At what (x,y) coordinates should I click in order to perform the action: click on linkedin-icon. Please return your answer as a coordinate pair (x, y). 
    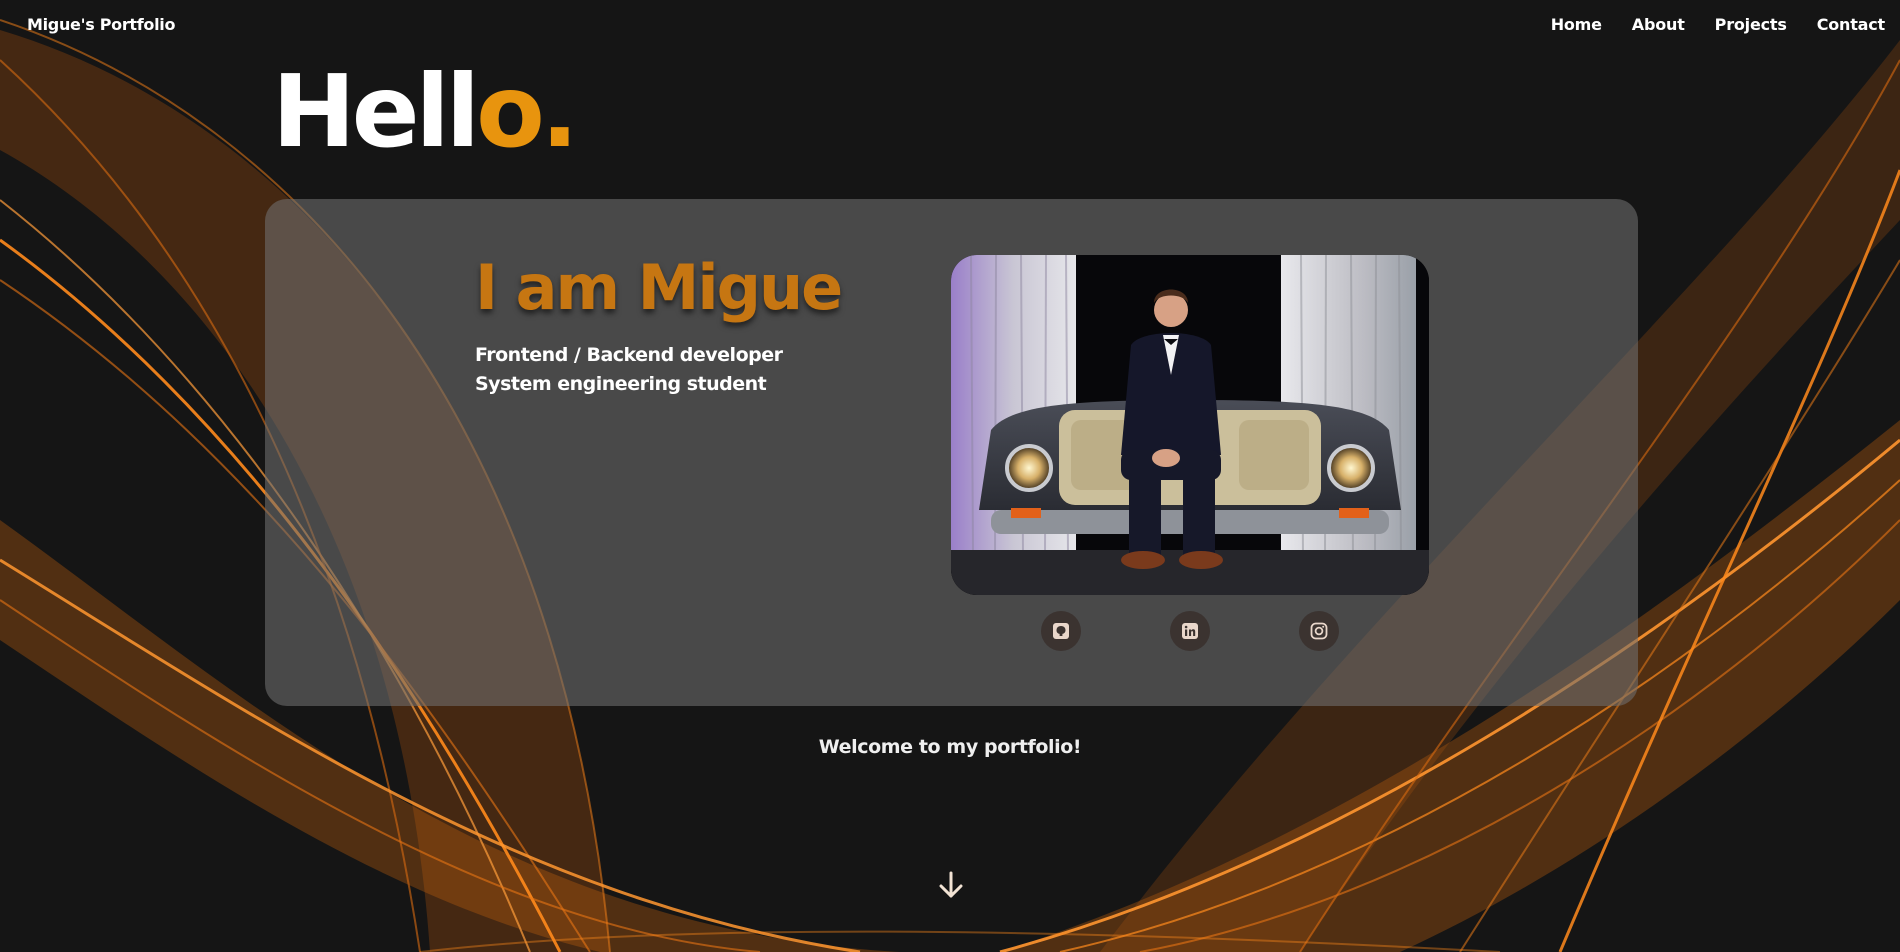
    Looking at the image, I should click on (1190, 631).